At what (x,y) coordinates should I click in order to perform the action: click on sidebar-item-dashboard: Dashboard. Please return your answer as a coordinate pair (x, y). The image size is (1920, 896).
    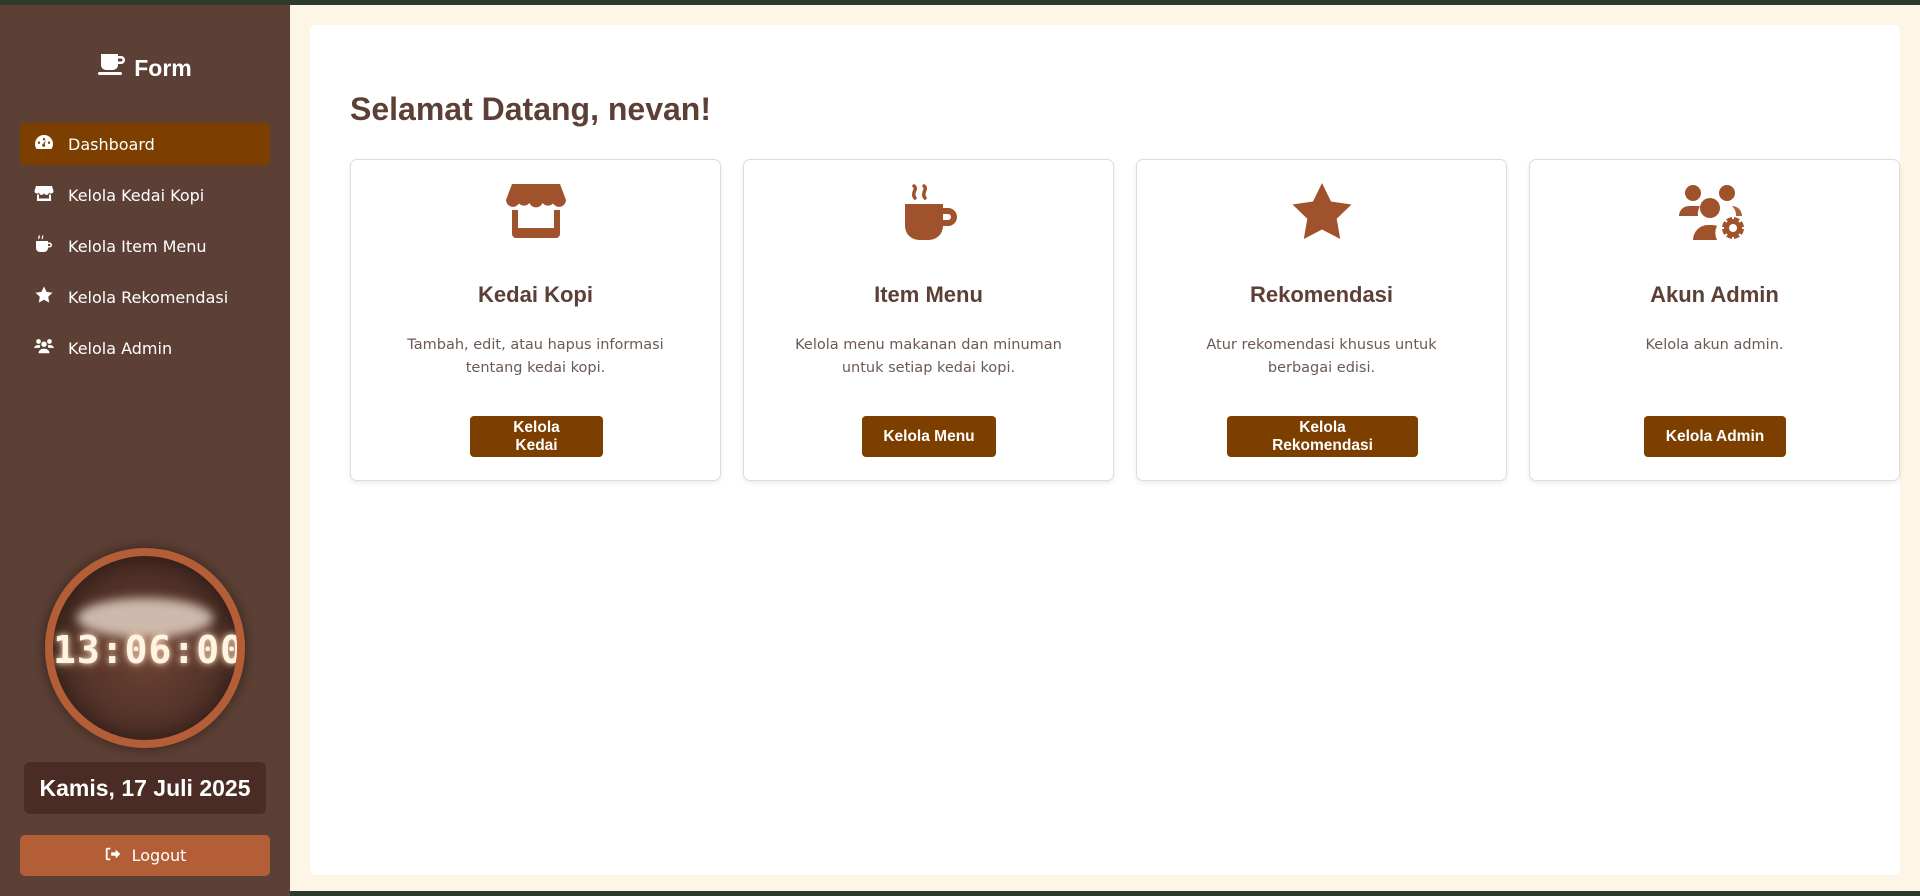
    Looking at the image, I should click on (145, 144).